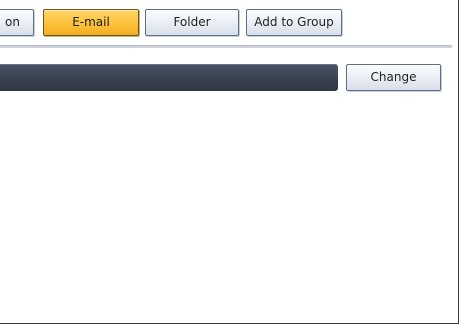 The width and height of the screenshot is (460, 325). Describe the element at coordinates (192, 22) in the screenshot. I see `tab-folder: Folder` at that location.